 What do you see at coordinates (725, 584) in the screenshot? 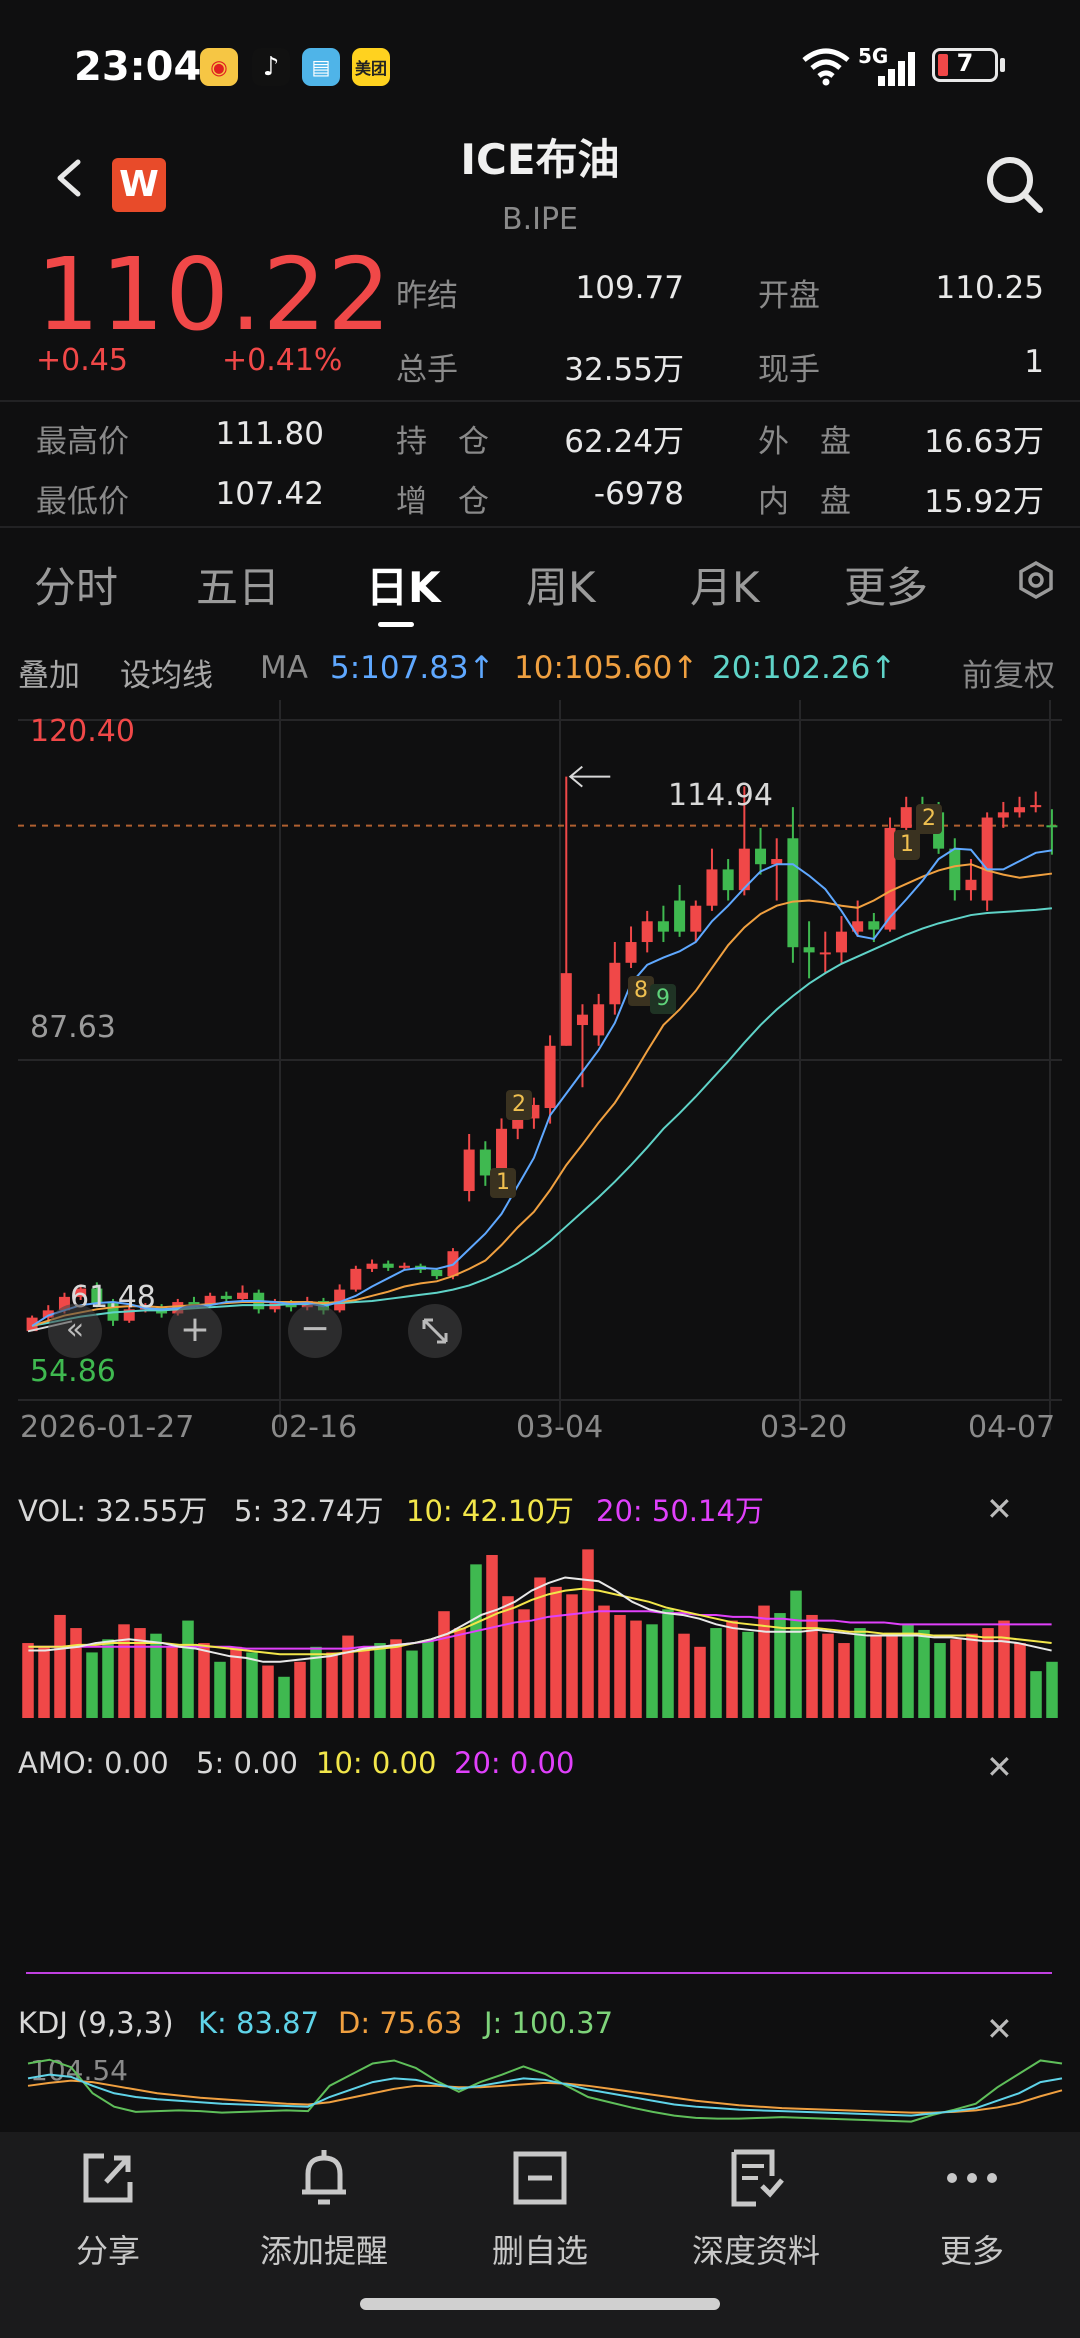
I see `tab-monthly-k: 月K` at bounding box center [725, 584].